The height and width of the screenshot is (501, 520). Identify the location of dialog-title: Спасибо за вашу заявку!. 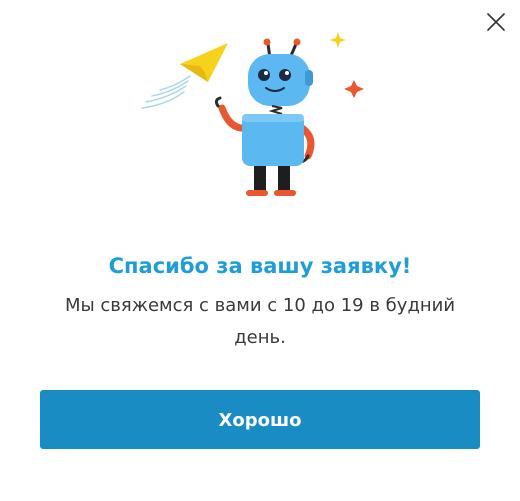
(260, 266).